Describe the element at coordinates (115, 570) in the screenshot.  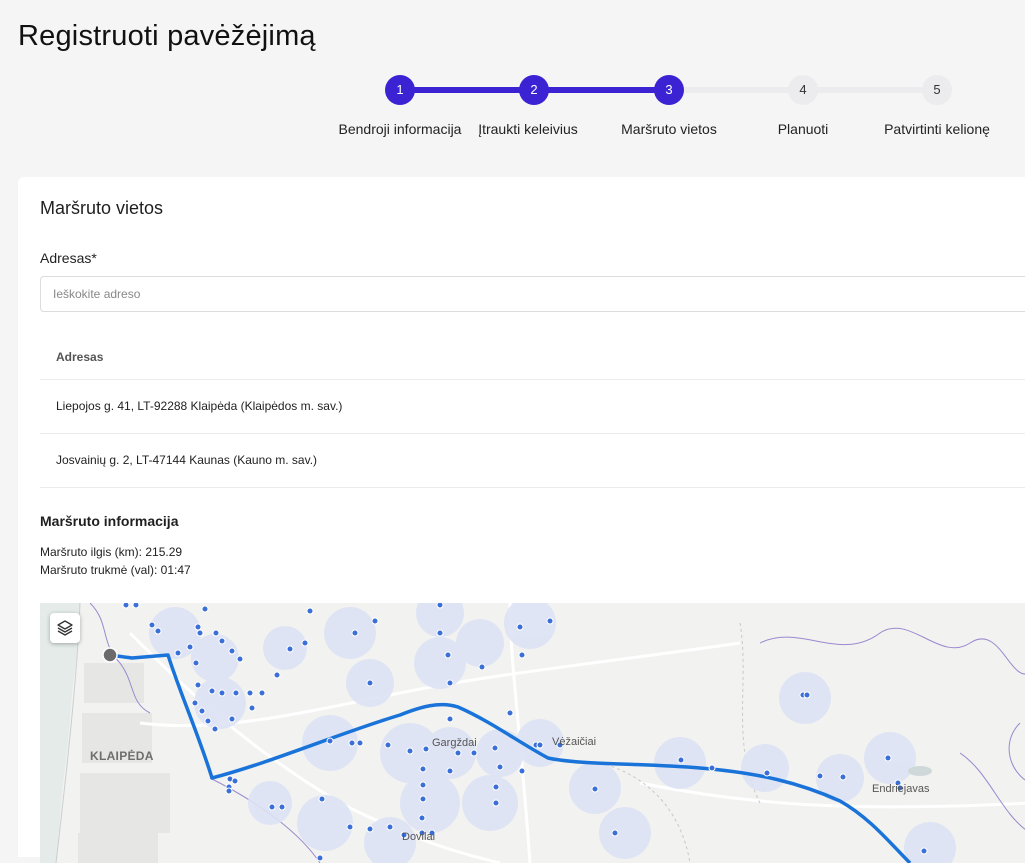
I see `route-duration: Maršruto trukmė (val): 01:47` at that location.